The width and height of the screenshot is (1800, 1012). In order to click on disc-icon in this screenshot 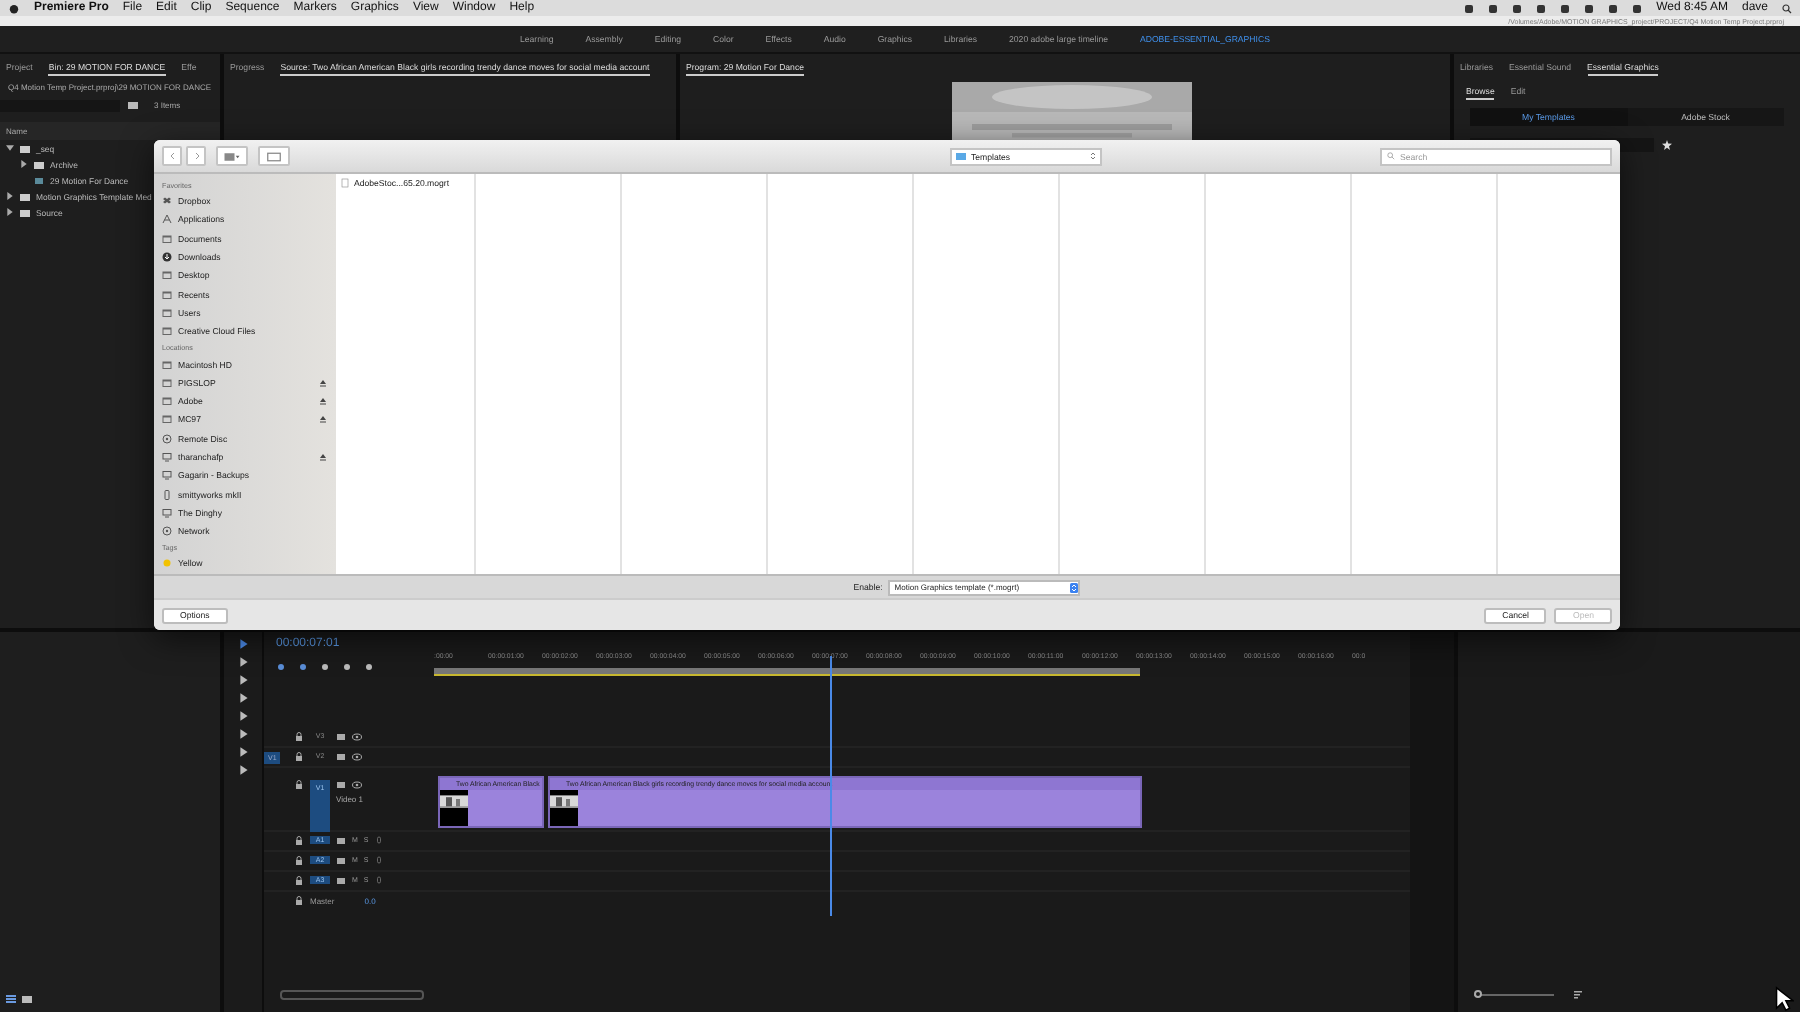, I will do `click(167, 438)`.